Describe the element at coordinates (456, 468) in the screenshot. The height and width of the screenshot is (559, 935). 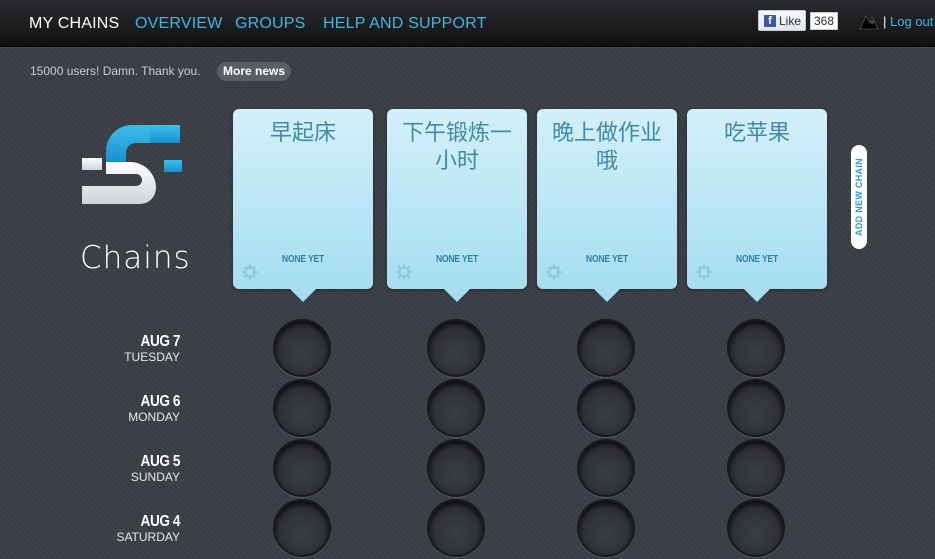
I see `day-slot-aug5-chain2` at that location.